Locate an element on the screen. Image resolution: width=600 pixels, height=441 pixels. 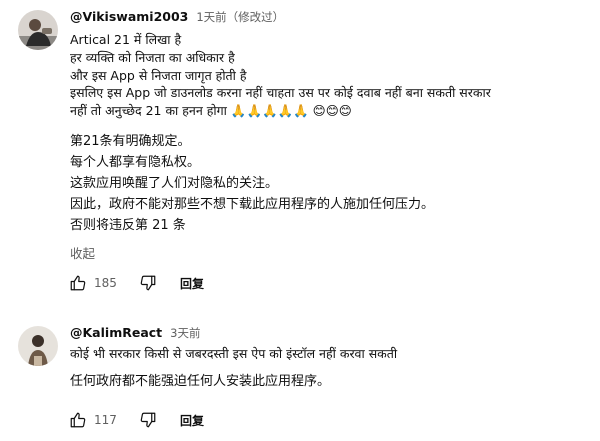
author-name: @KalimReact is located at coordinates (116, 332).